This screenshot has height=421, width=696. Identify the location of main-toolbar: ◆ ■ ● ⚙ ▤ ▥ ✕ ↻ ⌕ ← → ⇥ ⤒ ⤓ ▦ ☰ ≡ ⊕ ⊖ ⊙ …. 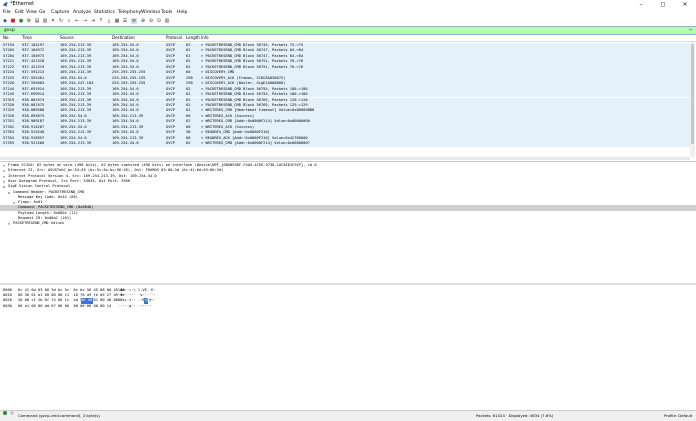
(348, 21).